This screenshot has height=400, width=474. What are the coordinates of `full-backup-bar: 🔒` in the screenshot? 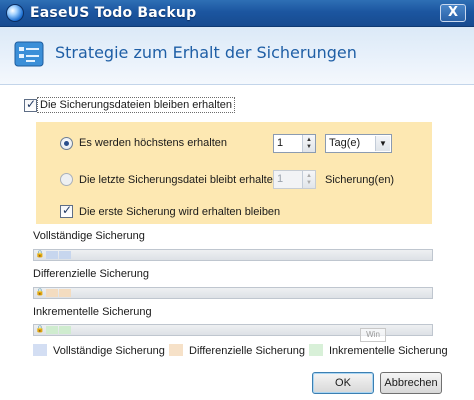 It's located at (233, 255).